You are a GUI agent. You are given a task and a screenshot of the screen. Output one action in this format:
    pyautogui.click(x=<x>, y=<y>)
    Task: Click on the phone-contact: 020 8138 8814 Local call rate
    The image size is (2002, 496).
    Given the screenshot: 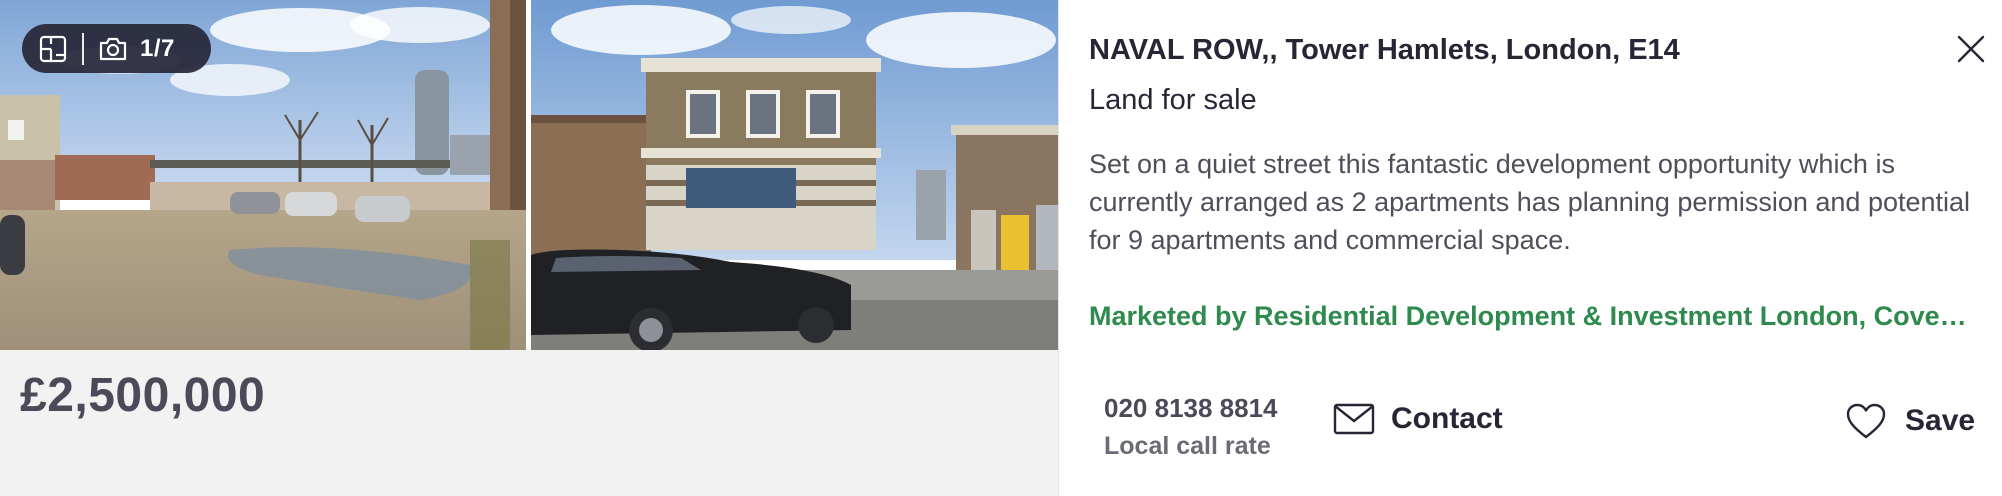 What is the action you would take?
    pyautogui.click(x=1191, y=427)
    